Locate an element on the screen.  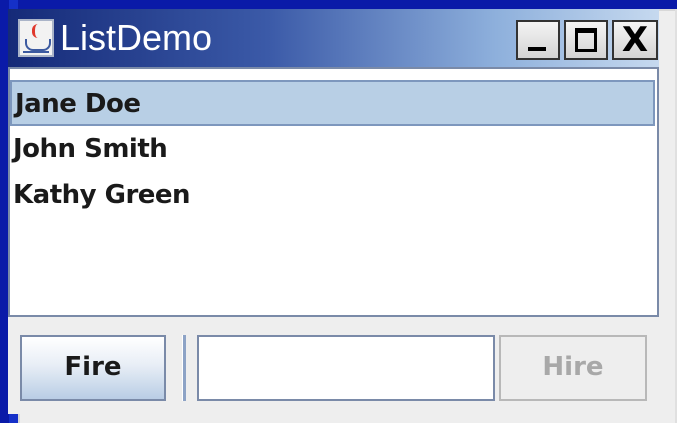
close-button: X is located at coordinates (635, 40).